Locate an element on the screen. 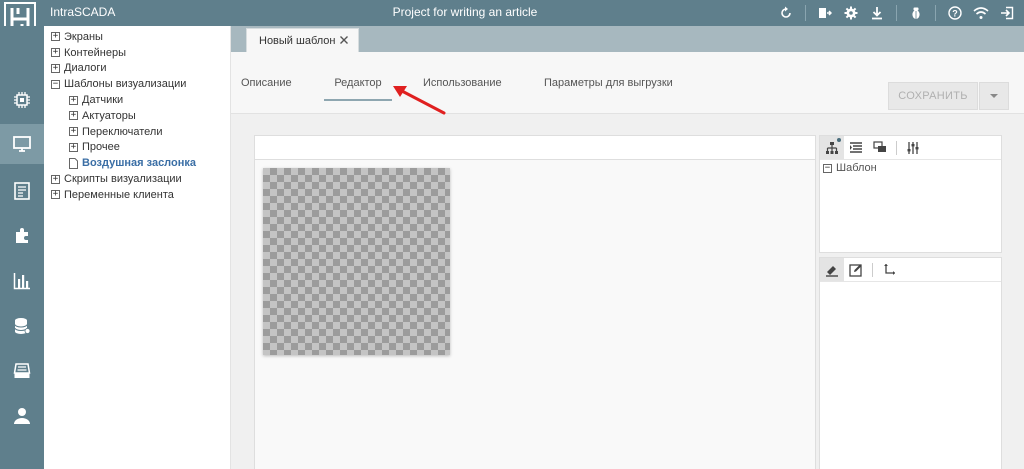 This screenshot has height=469, width=1024. hierarchy-tool is located at coordinates (832, 147).